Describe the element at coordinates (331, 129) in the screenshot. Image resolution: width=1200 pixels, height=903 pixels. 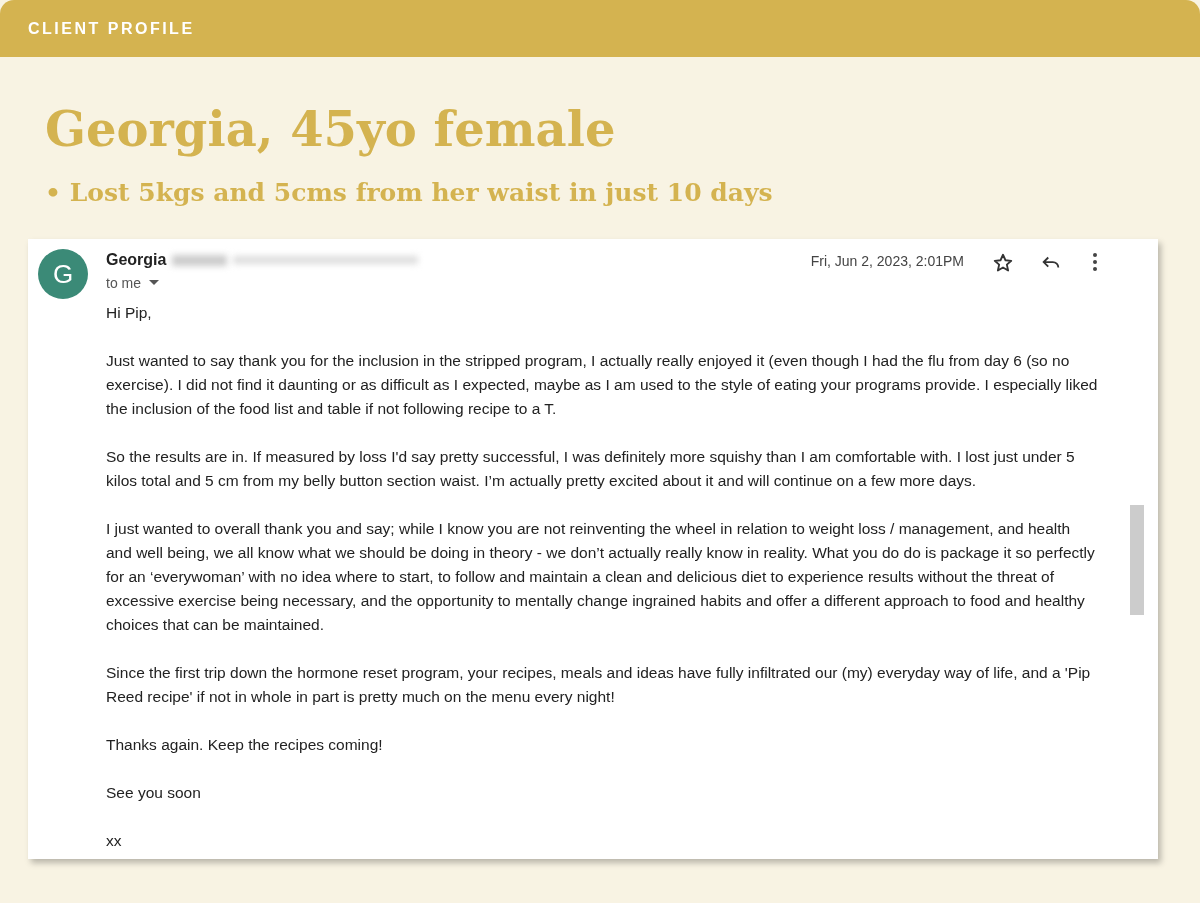
I see `page-title: Georgia, 45yo female` at that location.